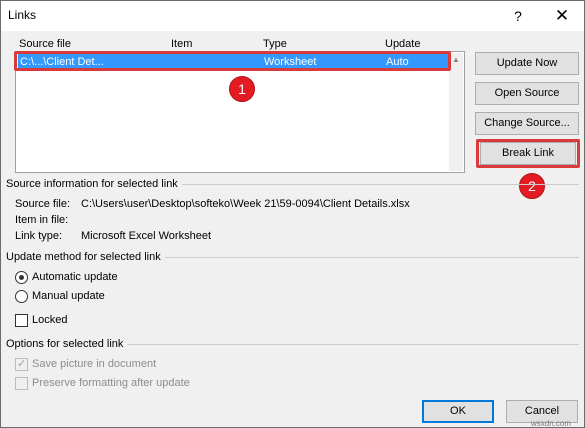 This screenshot has width=585, height=428. What do you see at coordinates (527, 63) in the screenshot?
I see `update-now-button: Update Now` at bounding box center [527, 63].